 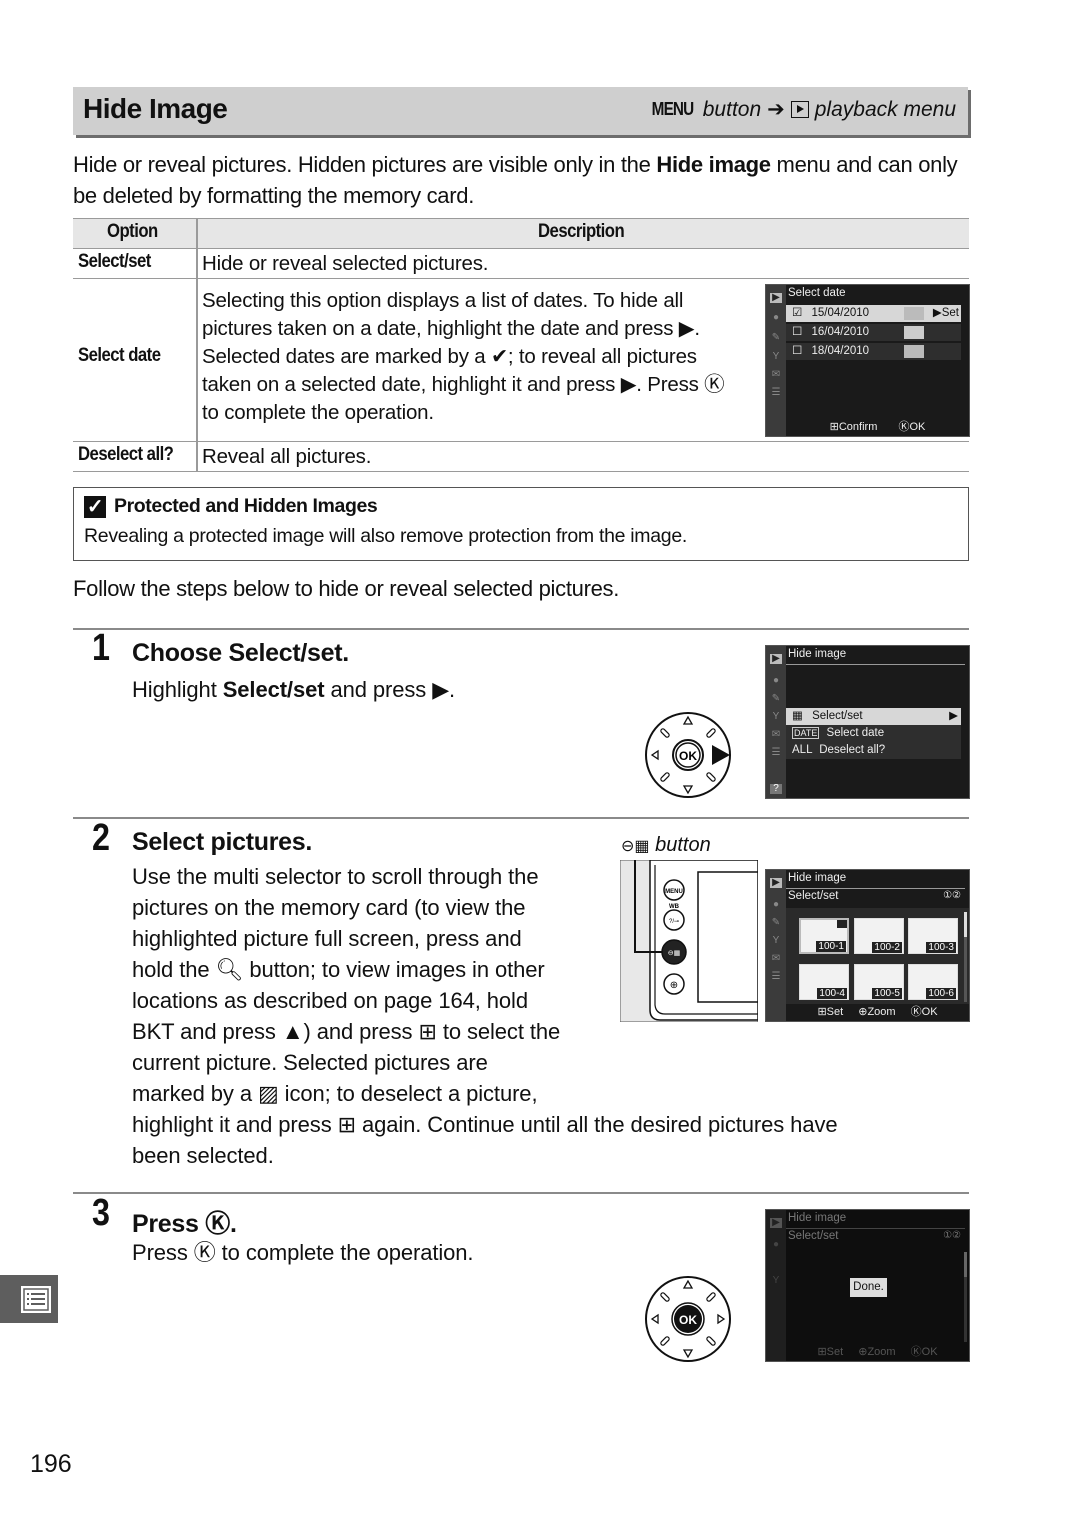 I want to click on thumbnail: 100-4, so click(x=824, y=982).